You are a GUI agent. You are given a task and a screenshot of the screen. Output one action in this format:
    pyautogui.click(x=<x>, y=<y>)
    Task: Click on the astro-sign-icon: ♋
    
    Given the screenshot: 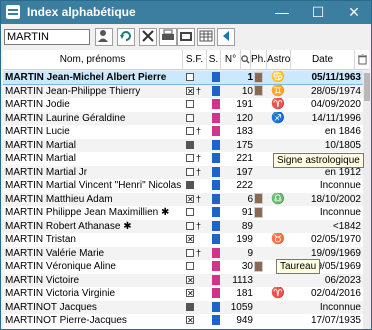 What is the action you would take?
    pyautogui.click(x=278, y=77)
    